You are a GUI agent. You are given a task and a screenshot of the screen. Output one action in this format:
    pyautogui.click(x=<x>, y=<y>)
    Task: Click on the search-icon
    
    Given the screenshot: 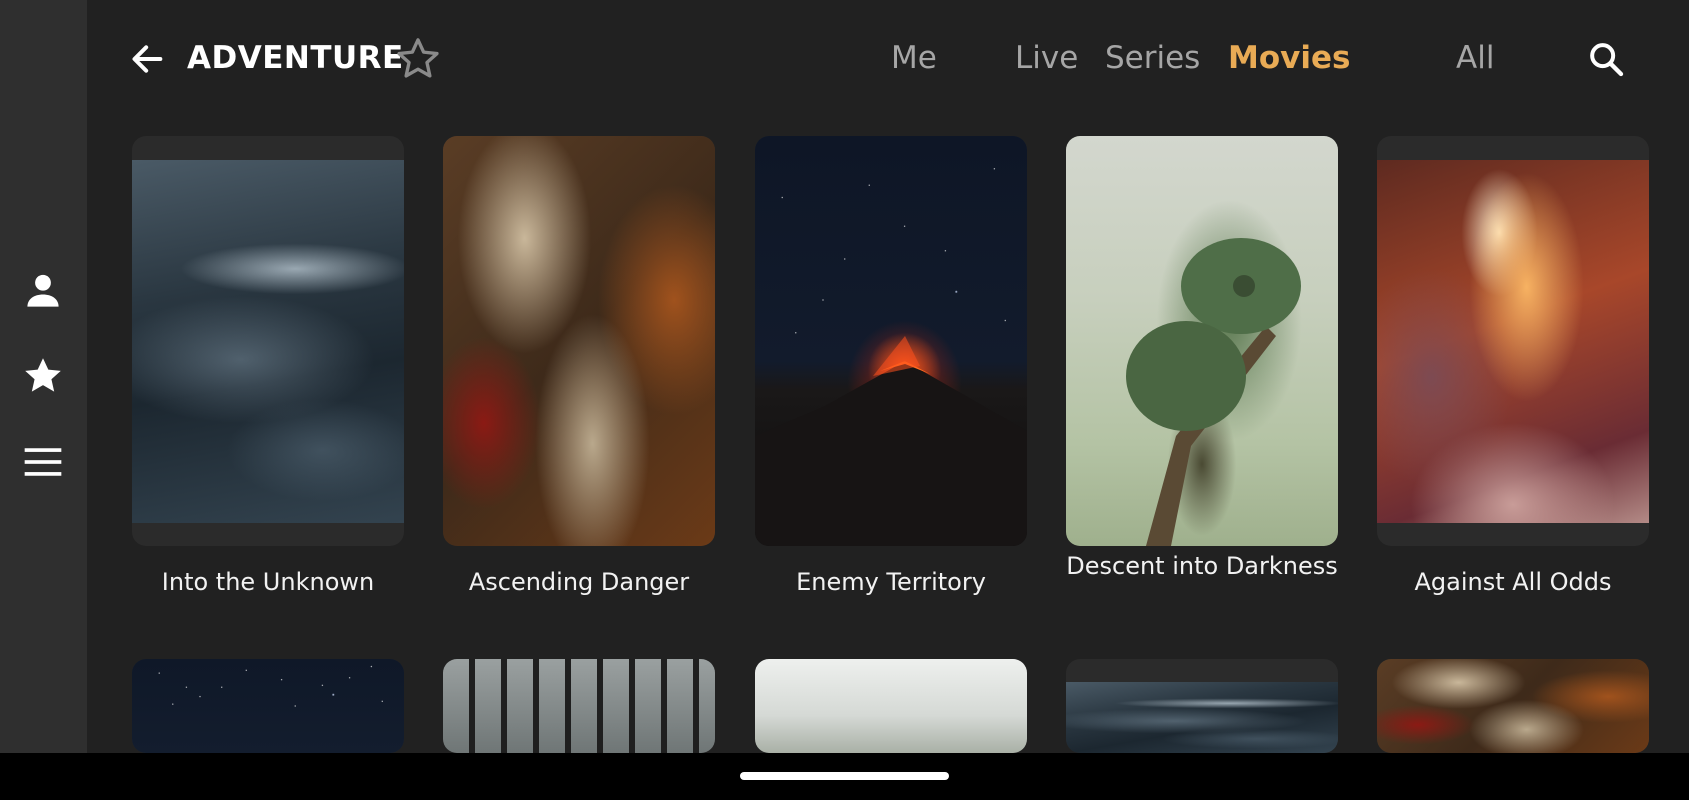 What is the action you would take?
    pyautogui.click(x=1607, y=60)
    